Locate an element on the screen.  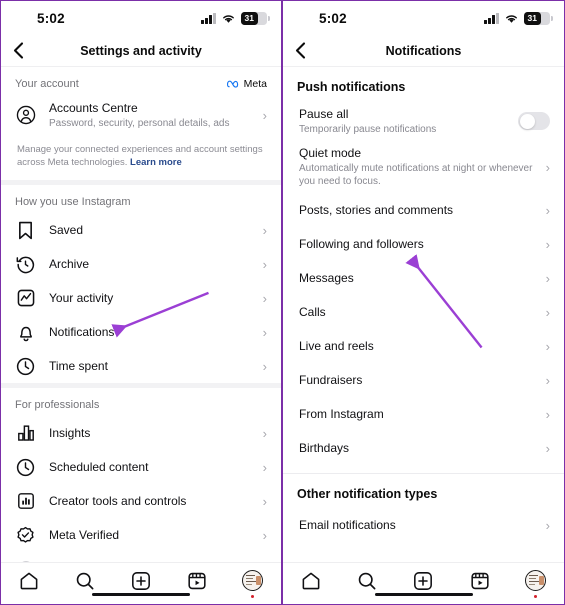
row-saved: Saved › is located at coordinates (141, 230).